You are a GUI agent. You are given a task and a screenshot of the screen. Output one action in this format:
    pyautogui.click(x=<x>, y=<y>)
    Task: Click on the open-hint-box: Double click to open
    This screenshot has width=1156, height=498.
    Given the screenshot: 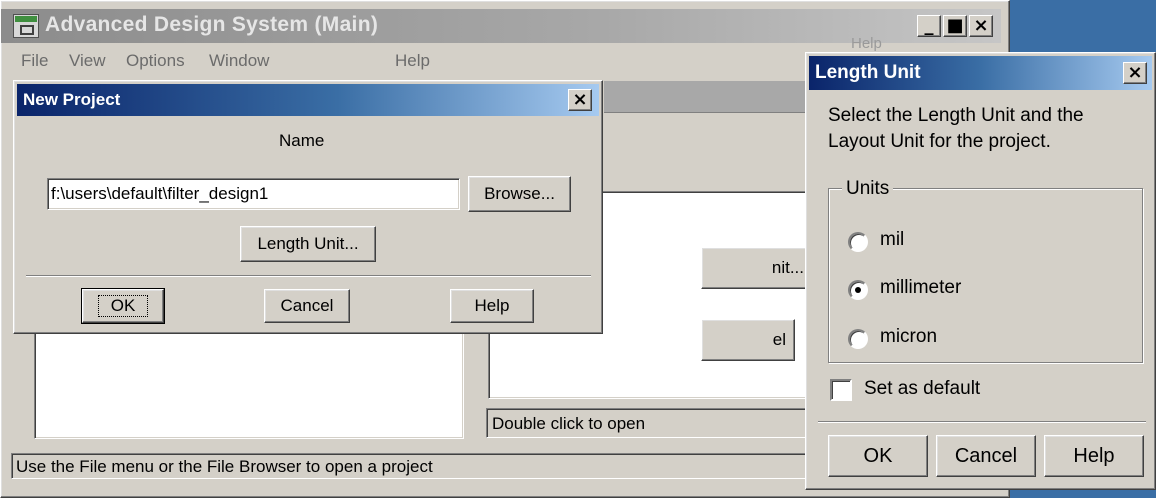 What is the action you would take?
    pyautogui.click(x=651, y=423)
    